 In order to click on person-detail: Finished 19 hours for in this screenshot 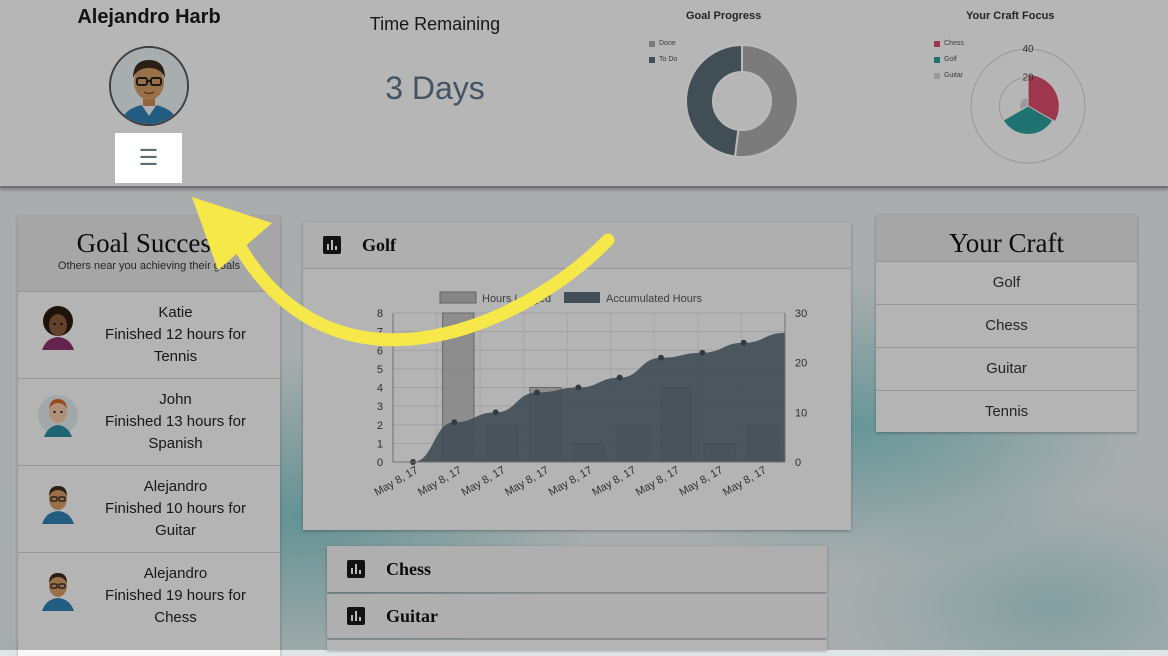, I will do `click(175, 595)`.